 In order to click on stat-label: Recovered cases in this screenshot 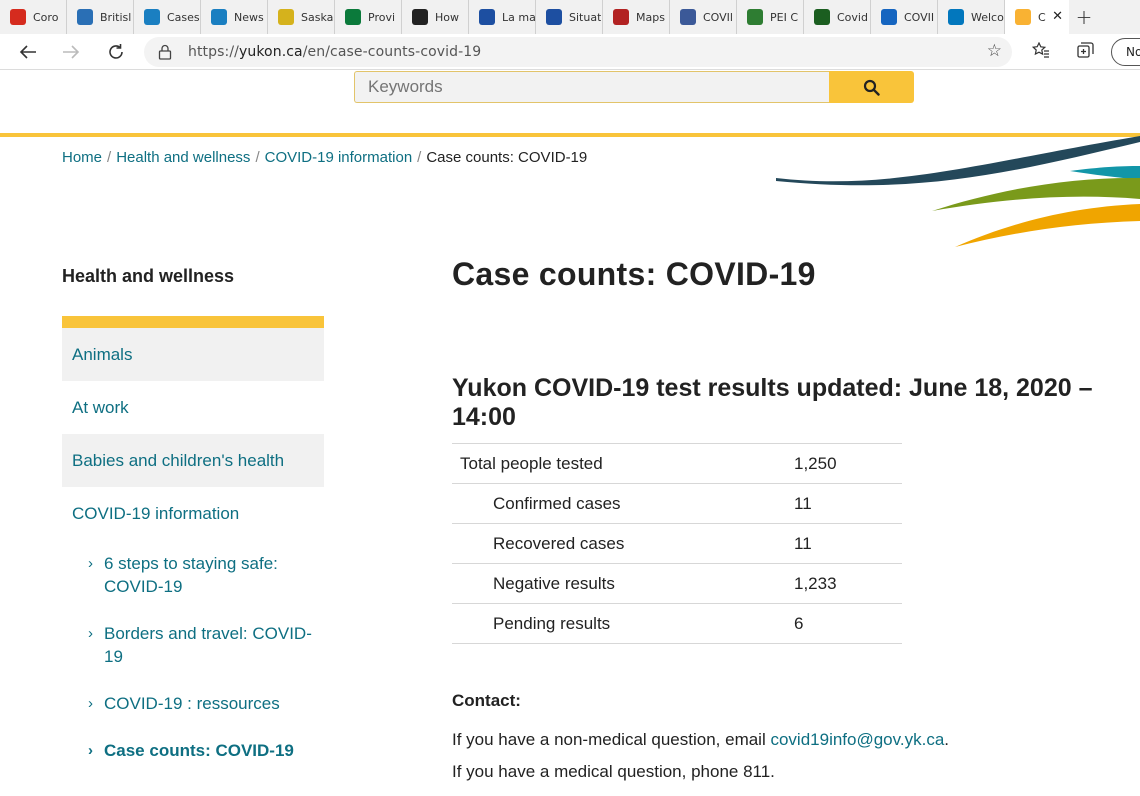, I will do `click(623, 543)`.